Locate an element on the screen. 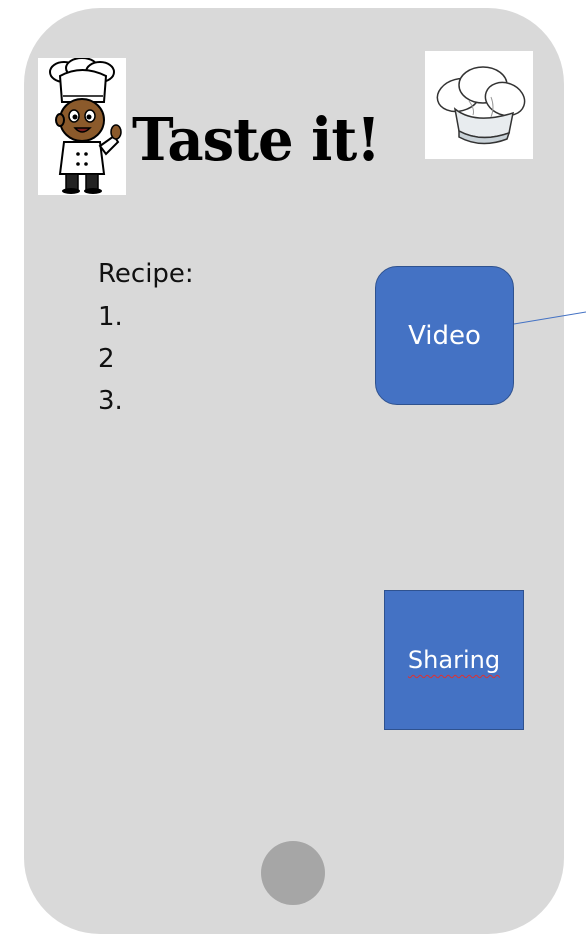  recipe-steps-list: 1. 2 3. is located at coordinates (110, 359).